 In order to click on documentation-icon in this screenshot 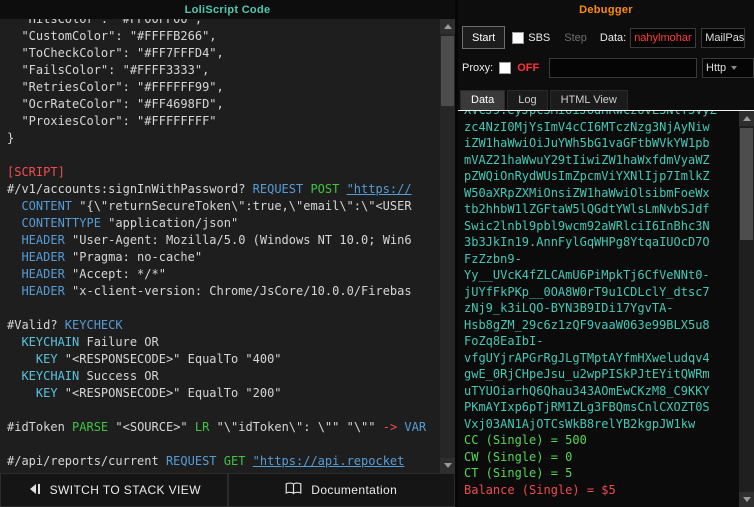, I will do `click(293, 490)`.